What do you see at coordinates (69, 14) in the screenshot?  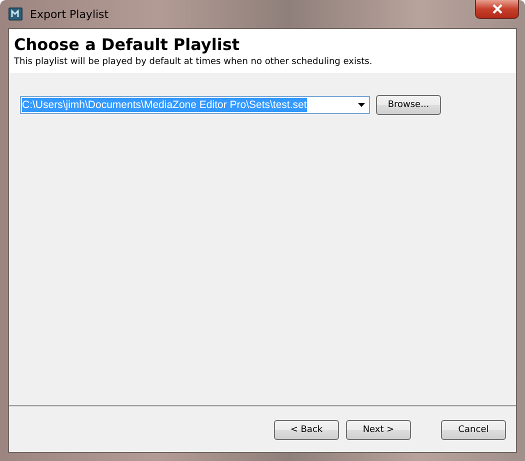 I see `window-title: Export Playlist` at bounding box center [69, 14].